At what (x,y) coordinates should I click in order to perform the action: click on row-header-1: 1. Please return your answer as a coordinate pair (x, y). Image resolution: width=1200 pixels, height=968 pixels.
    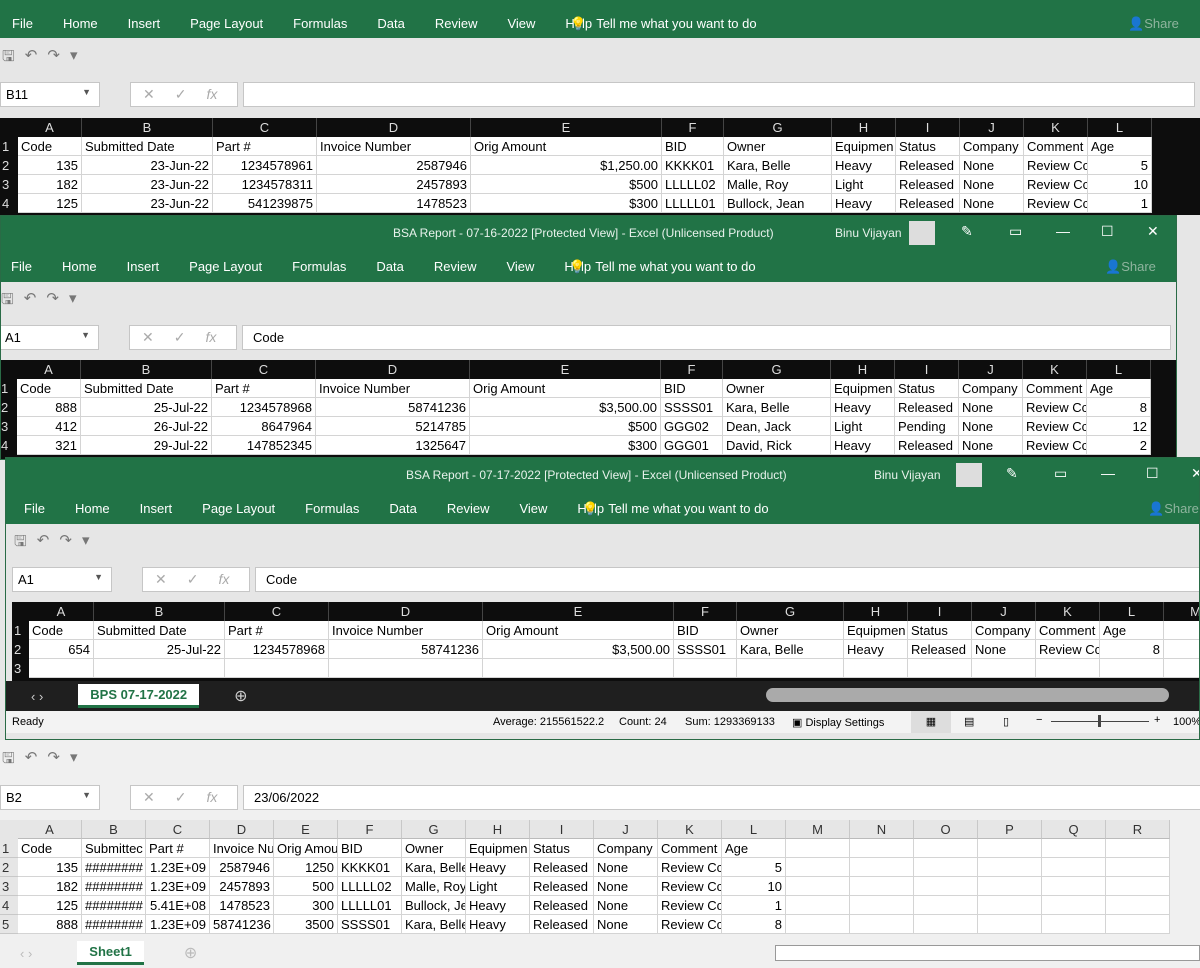
    Looking at the image, I should click on (9, 388).